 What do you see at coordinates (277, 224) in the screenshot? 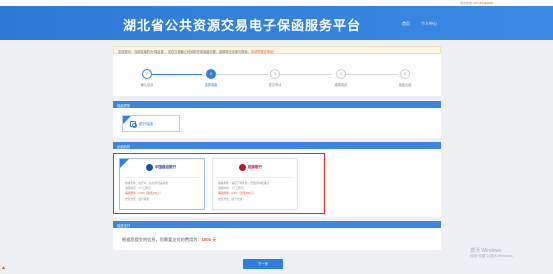
I see `section-header-fee: 保费支付` at bounding box center [277, 224].